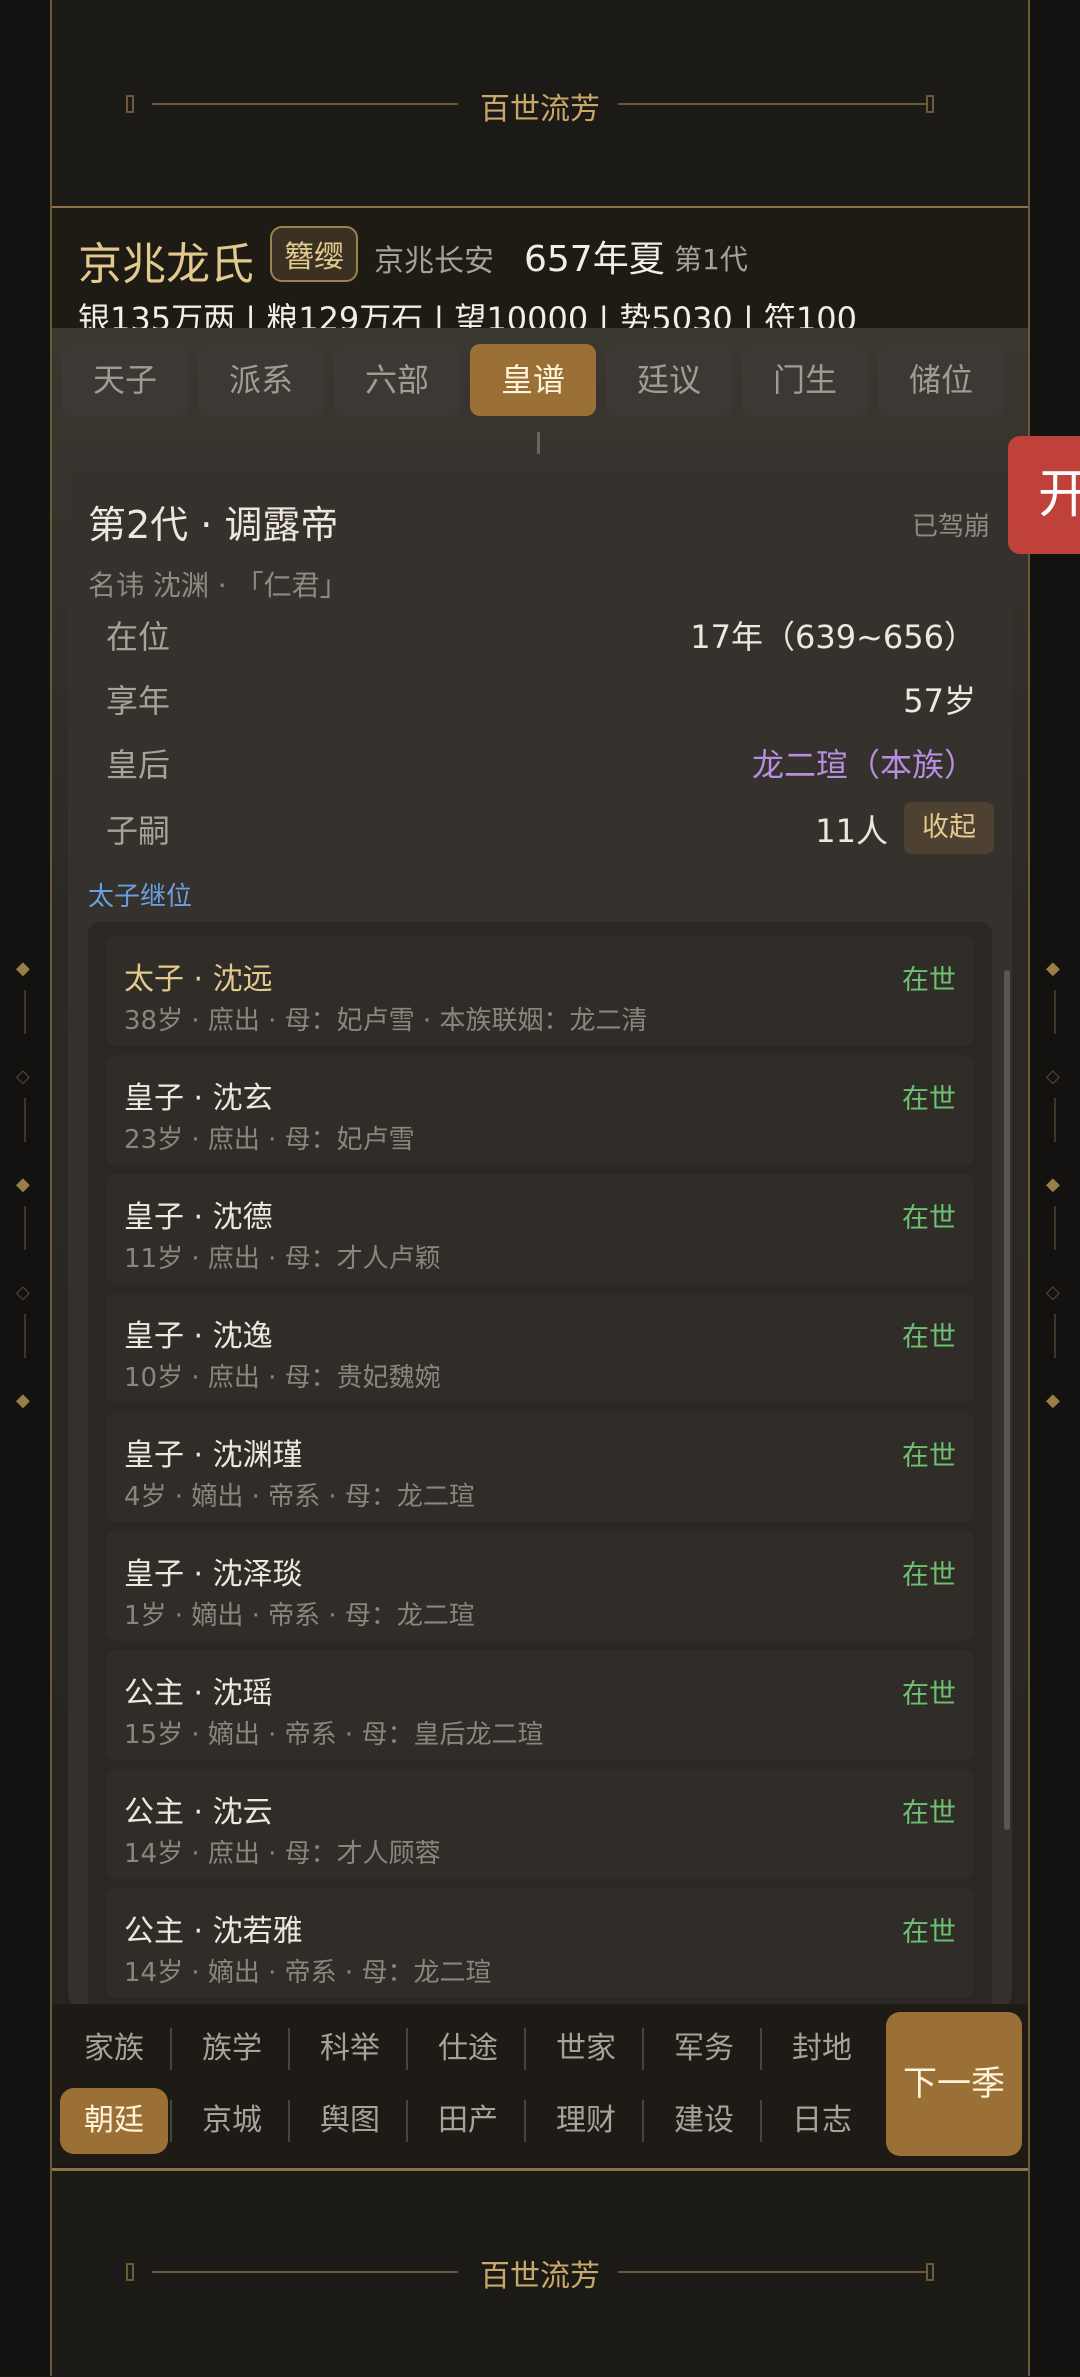 The height and width of the screenshot is (2377, 1080). I want to click on child-name: 皇子 · 沈德, so click(198, 1217).